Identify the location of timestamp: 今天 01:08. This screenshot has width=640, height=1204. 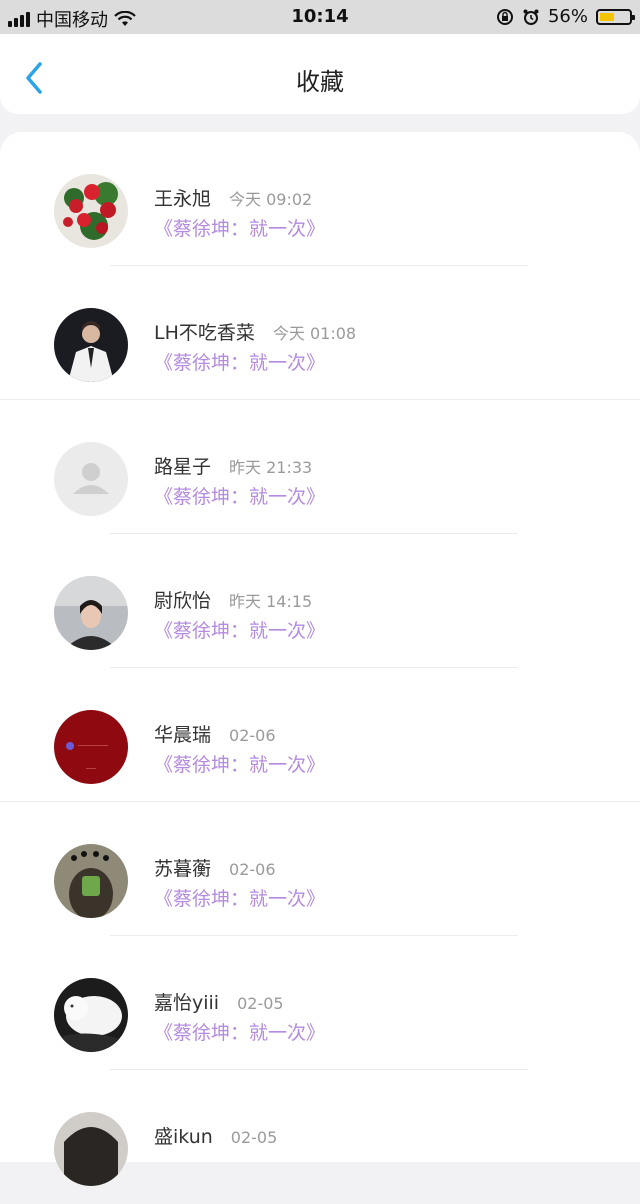
(314, 333).